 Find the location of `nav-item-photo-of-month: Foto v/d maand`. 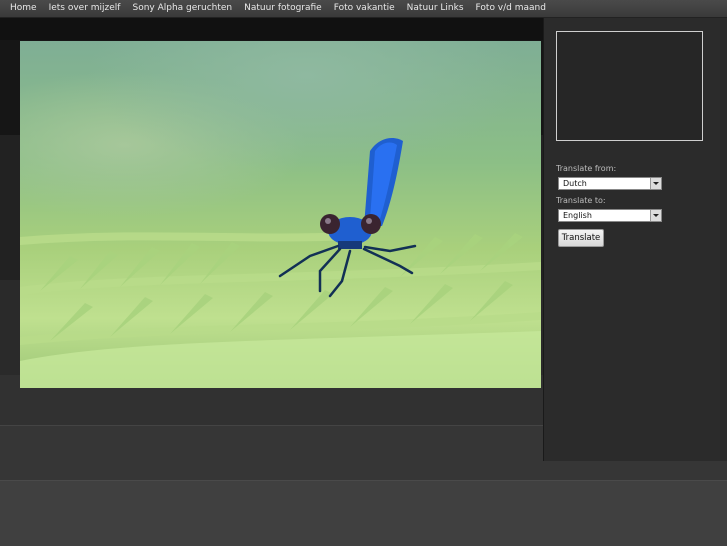

nav-item-photo-of-month: Foto v/d maand is located at coordinates (511, 8).